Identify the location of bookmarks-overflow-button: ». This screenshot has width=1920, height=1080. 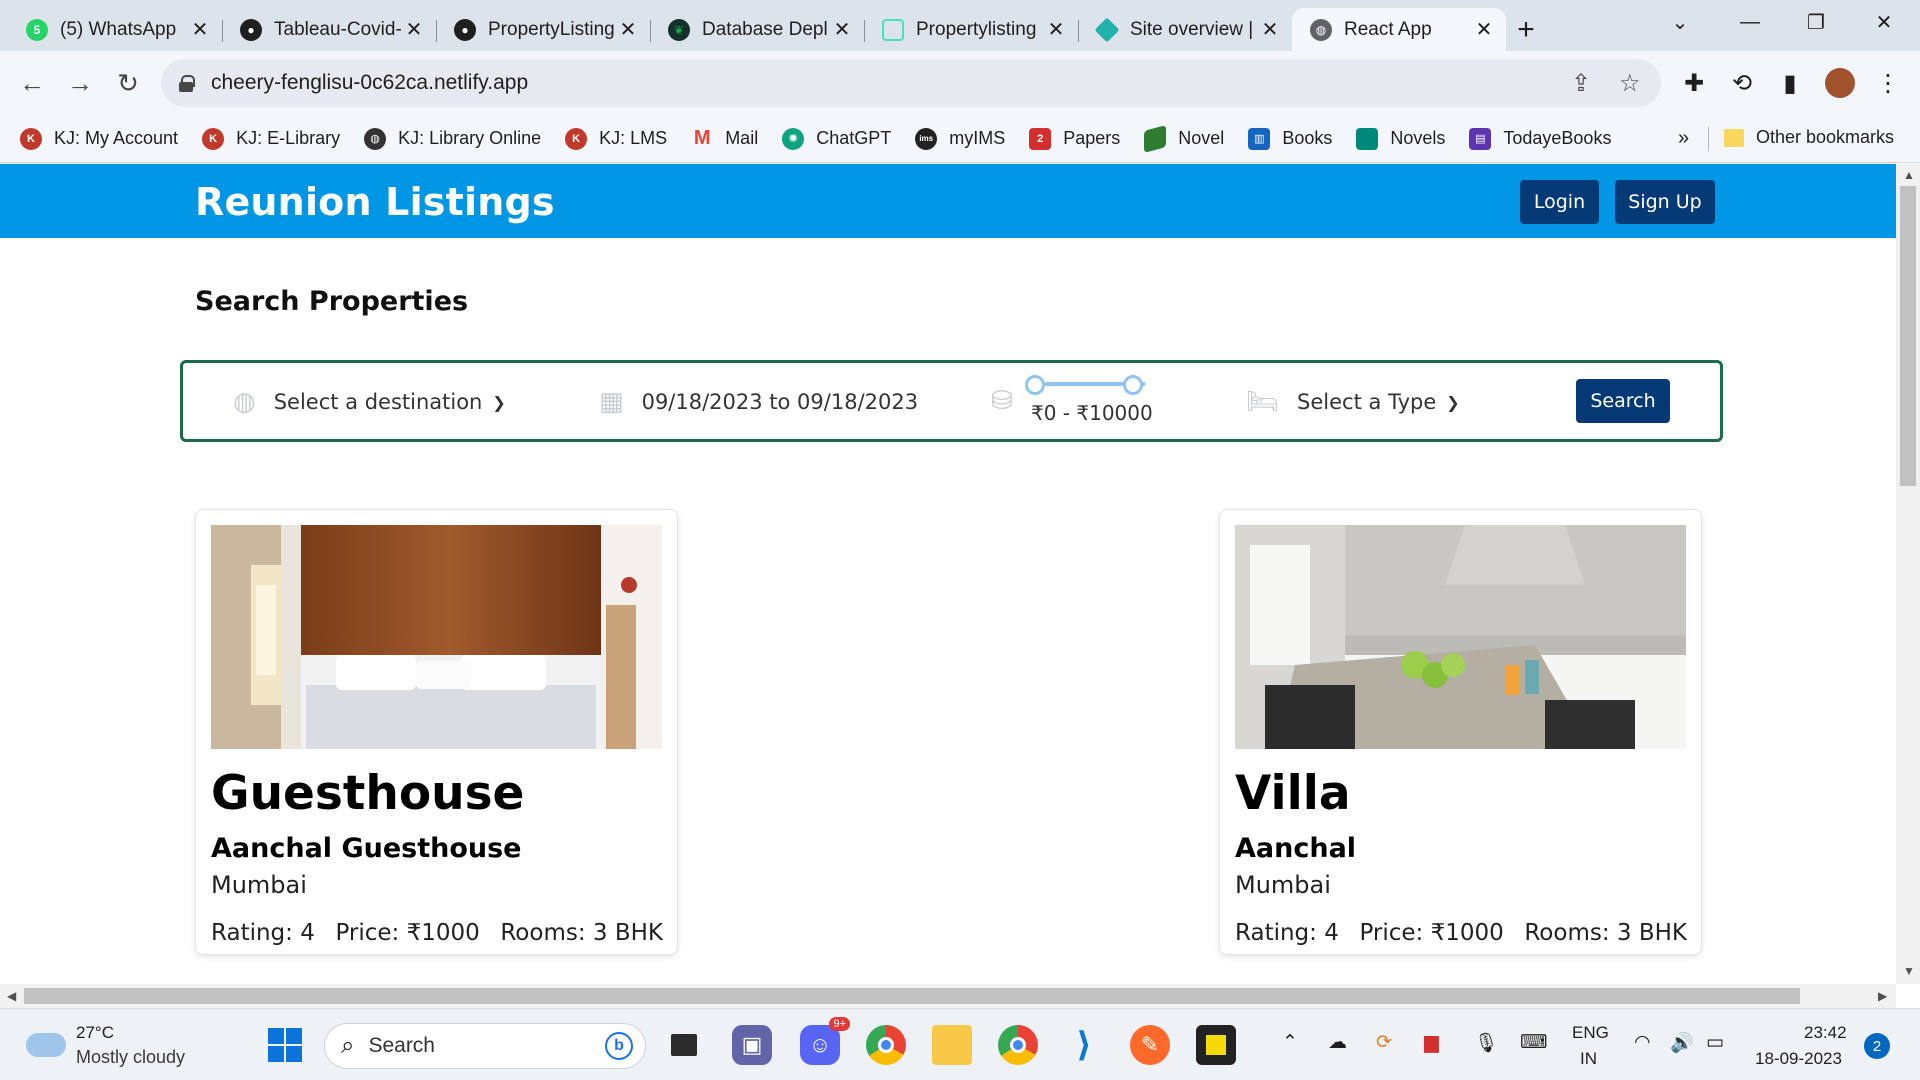
(1683, 138).